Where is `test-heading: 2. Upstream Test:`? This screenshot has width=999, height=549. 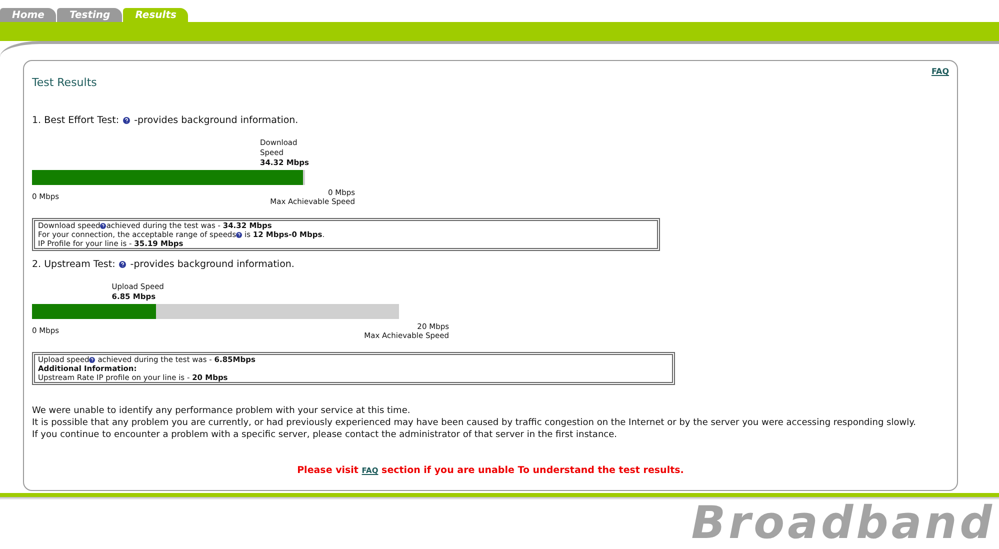
test-heading: 2. Upstream Test: is located at coordinates (74, 264).